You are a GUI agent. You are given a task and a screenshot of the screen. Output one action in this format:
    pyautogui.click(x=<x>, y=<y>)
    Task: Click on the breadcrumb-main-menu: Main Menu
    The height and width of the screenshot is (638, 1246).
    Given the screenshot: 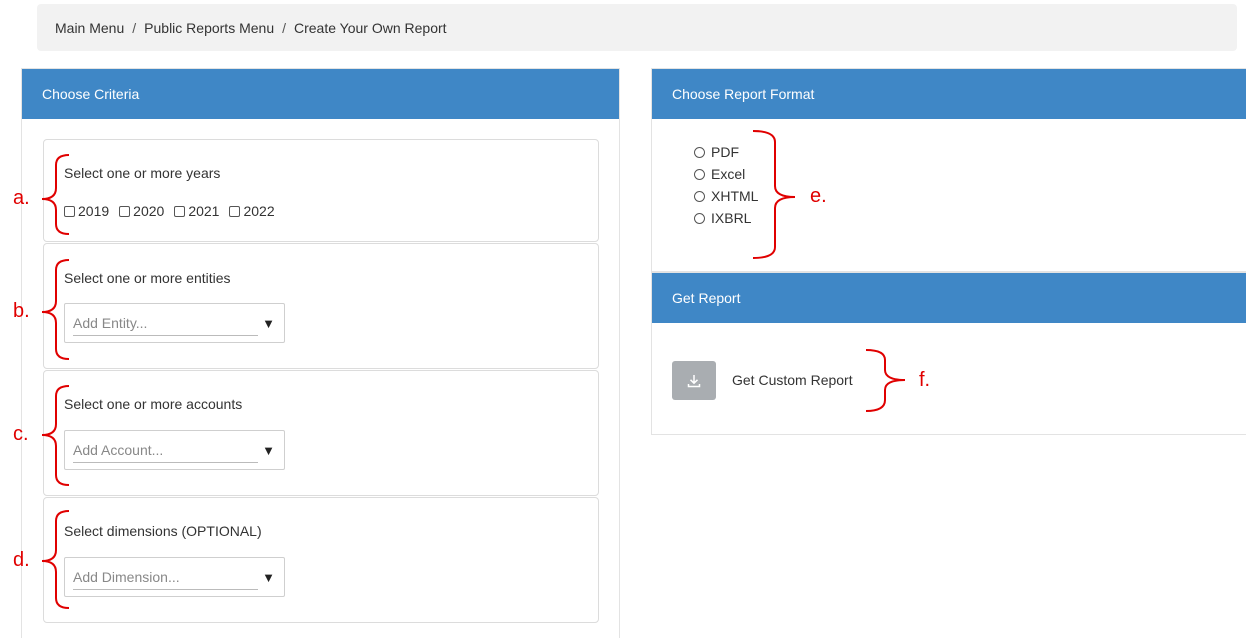 What is the action you would take?
    pyautogui.click(x=89, y=28)
    